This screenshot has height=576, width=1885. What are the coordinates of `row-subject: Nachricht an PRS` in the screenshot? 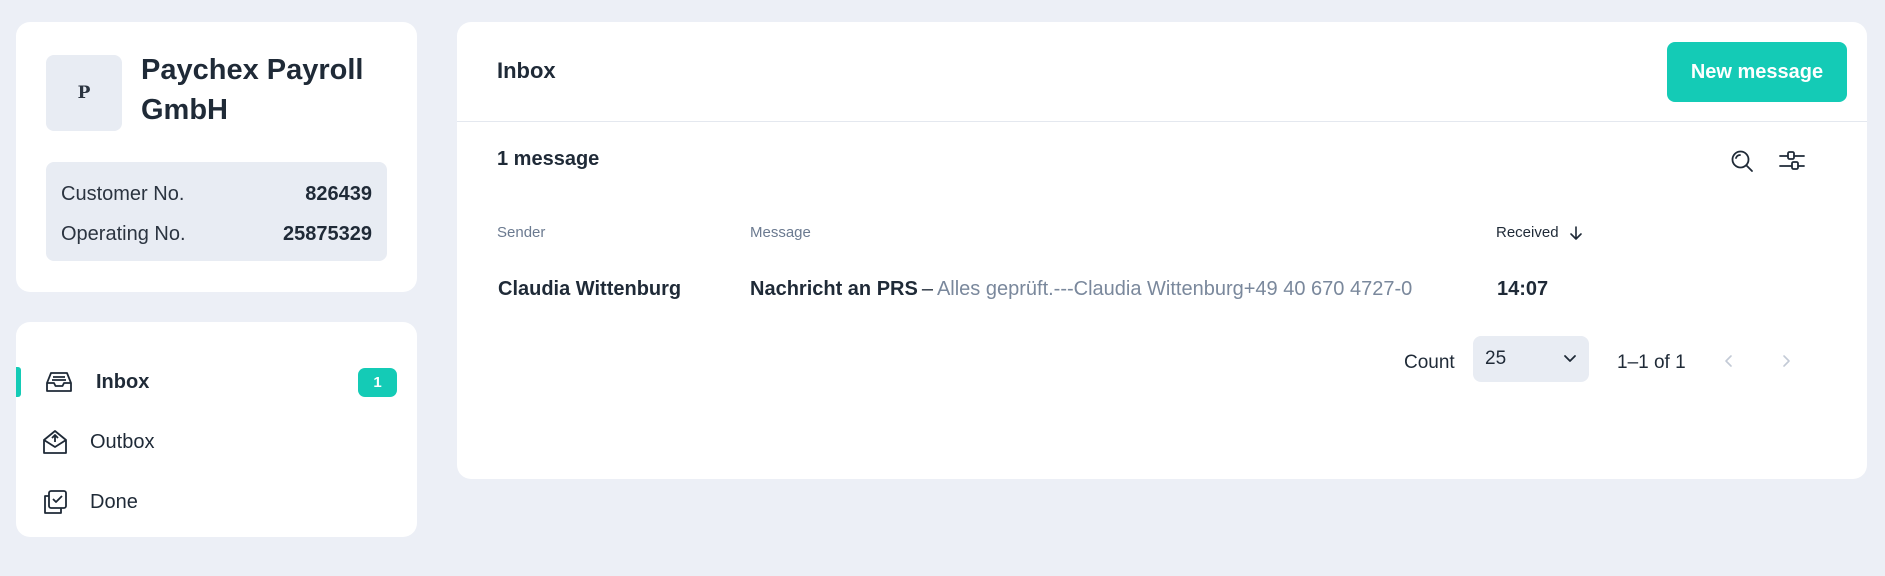 It's located at (834, 289).